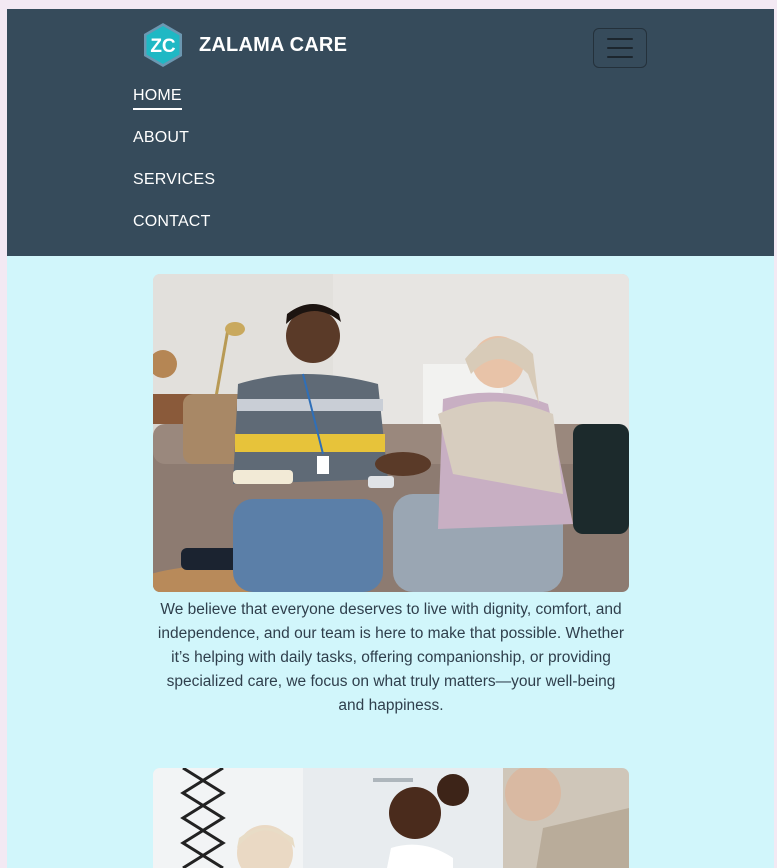  I want to click on nav-item-services: SERVICES, so click(174, 192).